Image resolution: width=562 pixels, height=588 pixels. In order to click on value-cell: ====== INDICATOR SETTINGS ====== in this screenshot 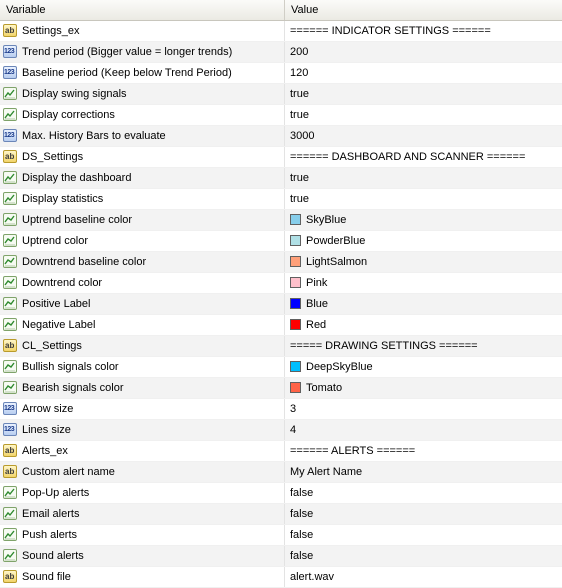, I will do `click(423, 31)`.